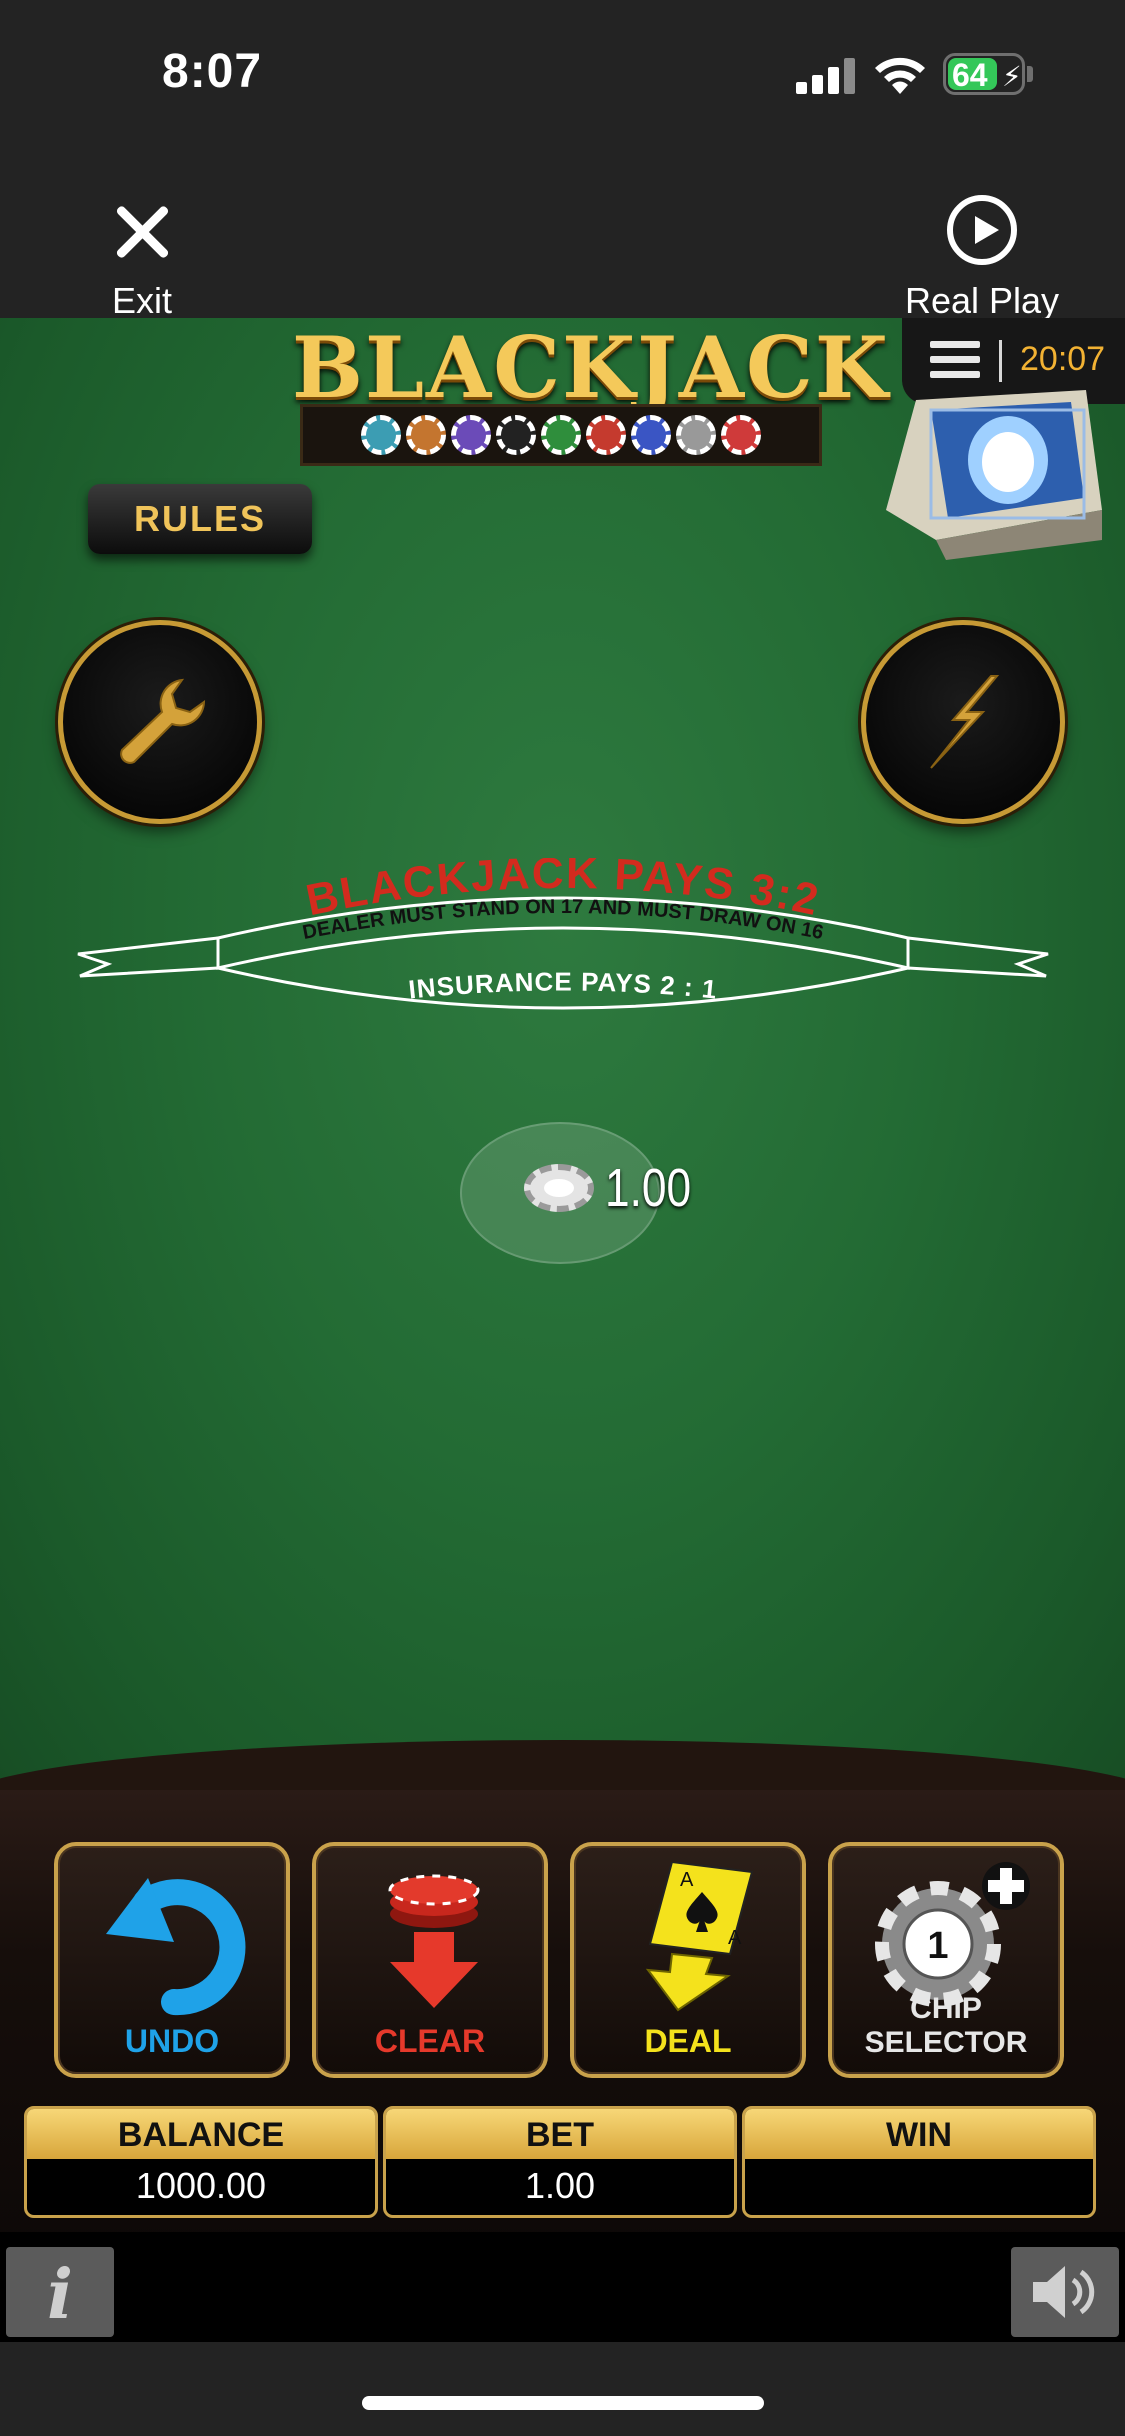 The height and width of the screenshot is (2436, 1125). I want to click on nav-bar: Exit Real Play, so click(562, 235).